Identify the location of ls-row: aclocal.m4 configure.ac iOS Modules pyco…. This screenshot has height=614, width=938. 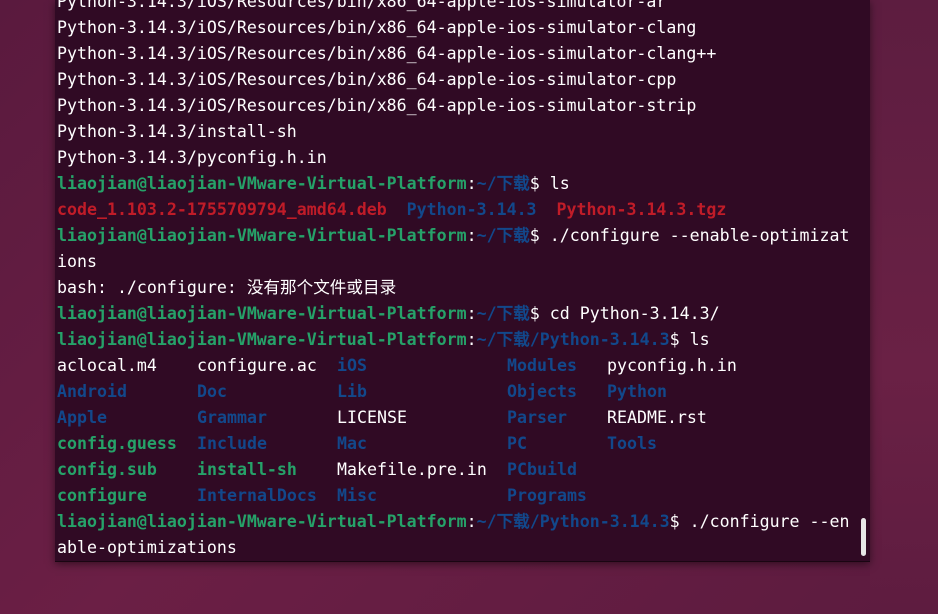
(457, 366).